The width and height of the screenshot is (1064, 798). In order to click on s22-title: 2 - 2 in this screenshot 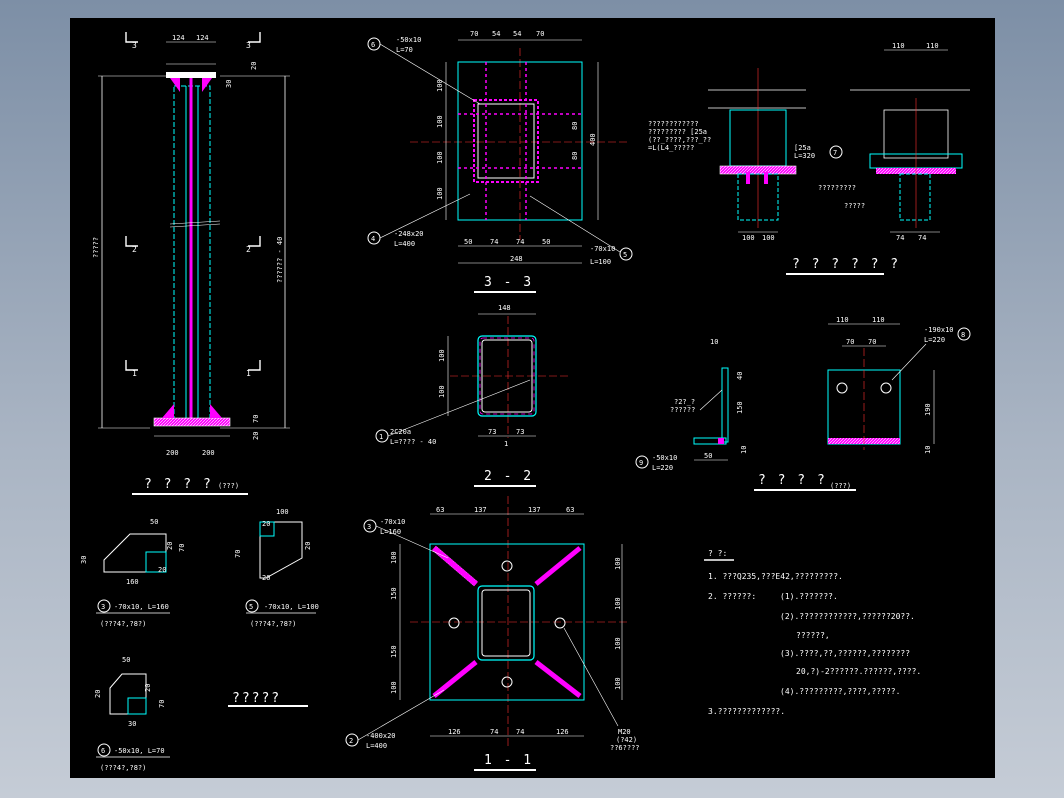, I will do `click(508, 476)`.